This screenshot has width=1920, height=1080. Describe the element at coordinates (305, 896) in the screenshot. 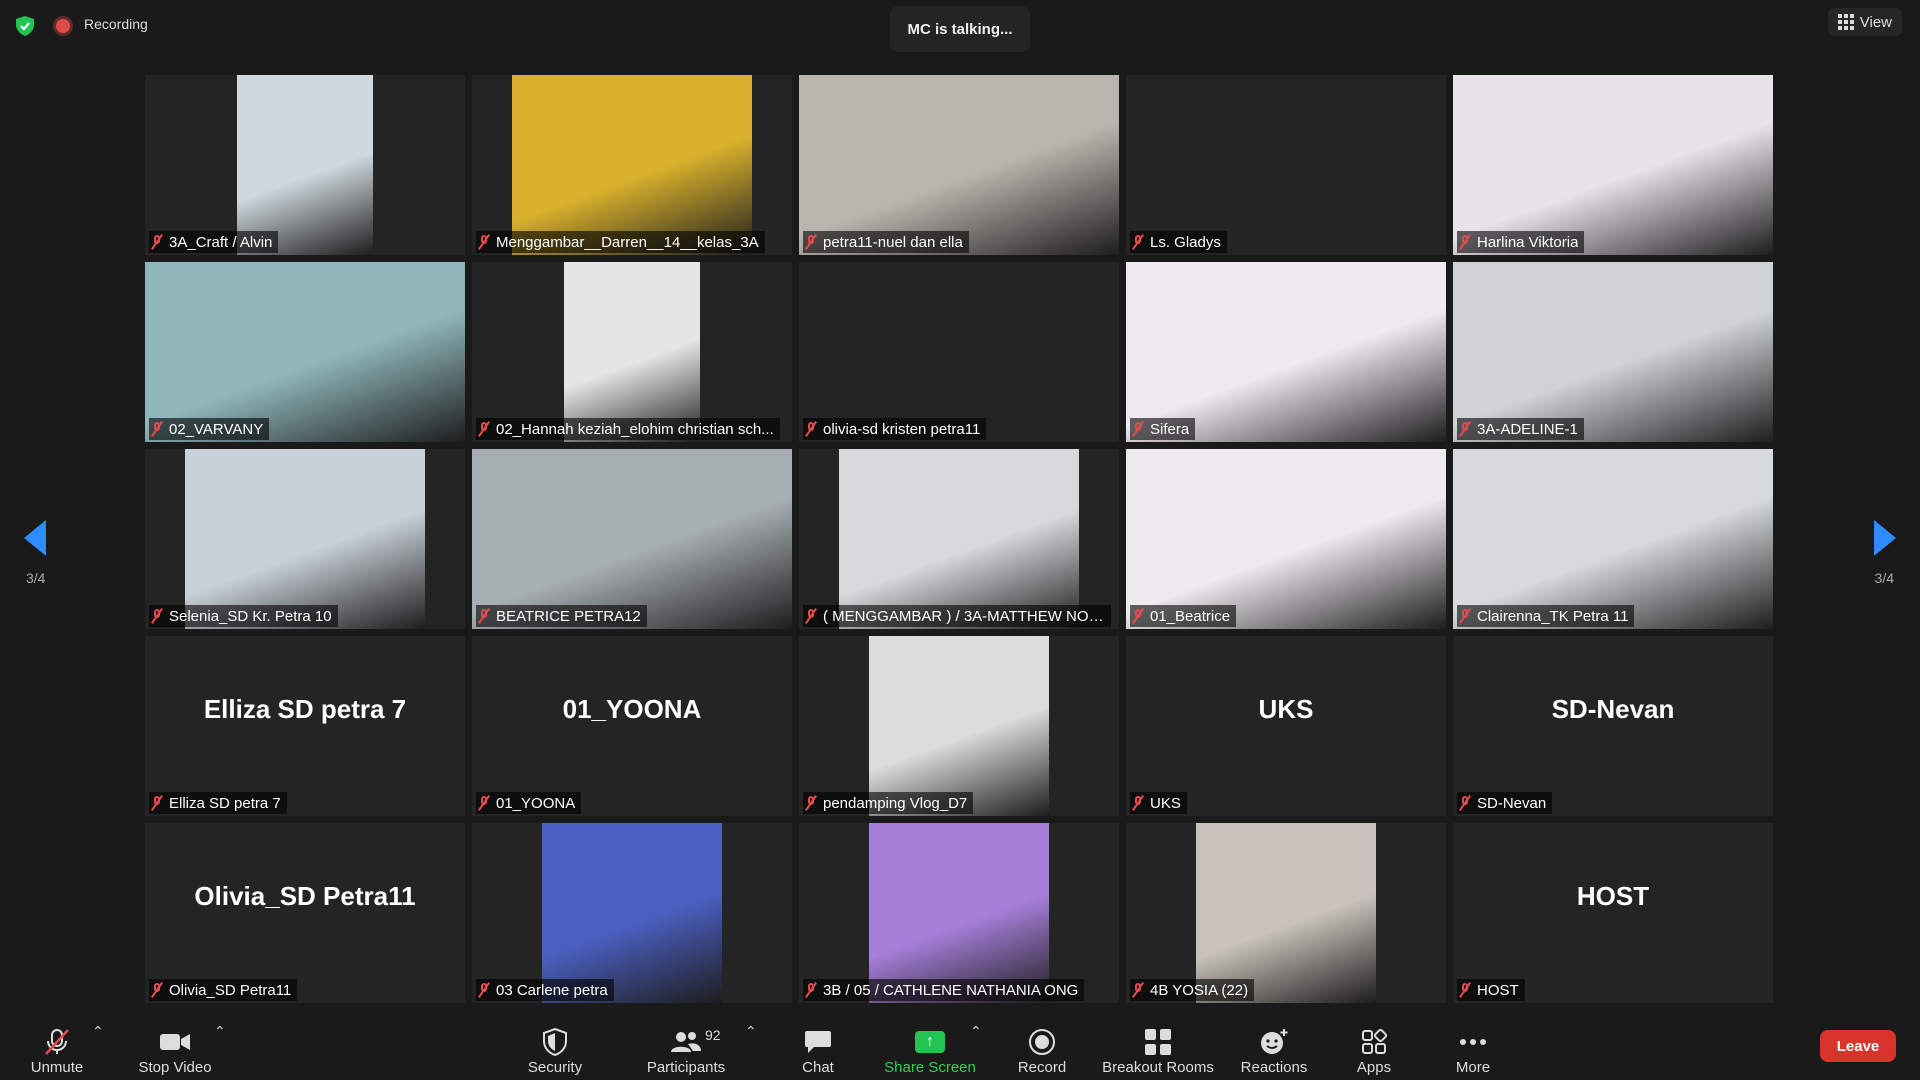

I see `participant-display-name: Olivia_SD Petra11` at that location.